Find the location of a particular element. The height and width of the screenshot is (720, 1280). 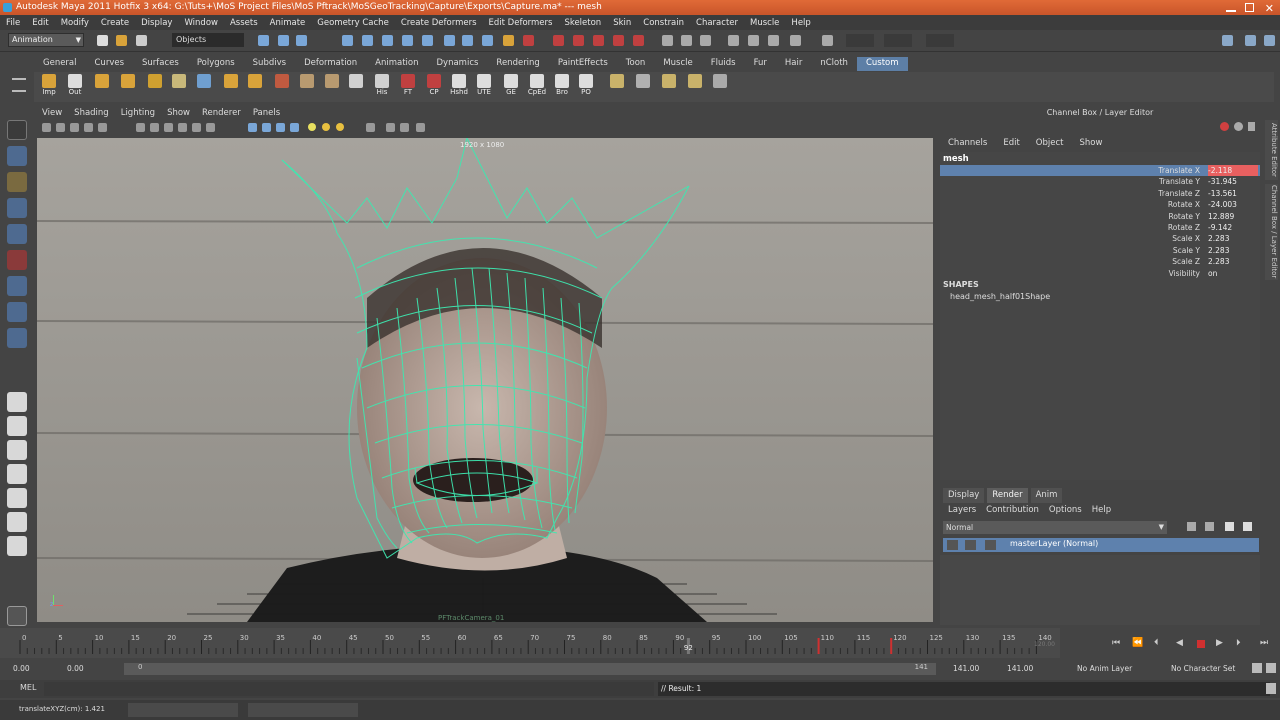

toggle-channel-box-icon is located at coordinates (1269, 40).